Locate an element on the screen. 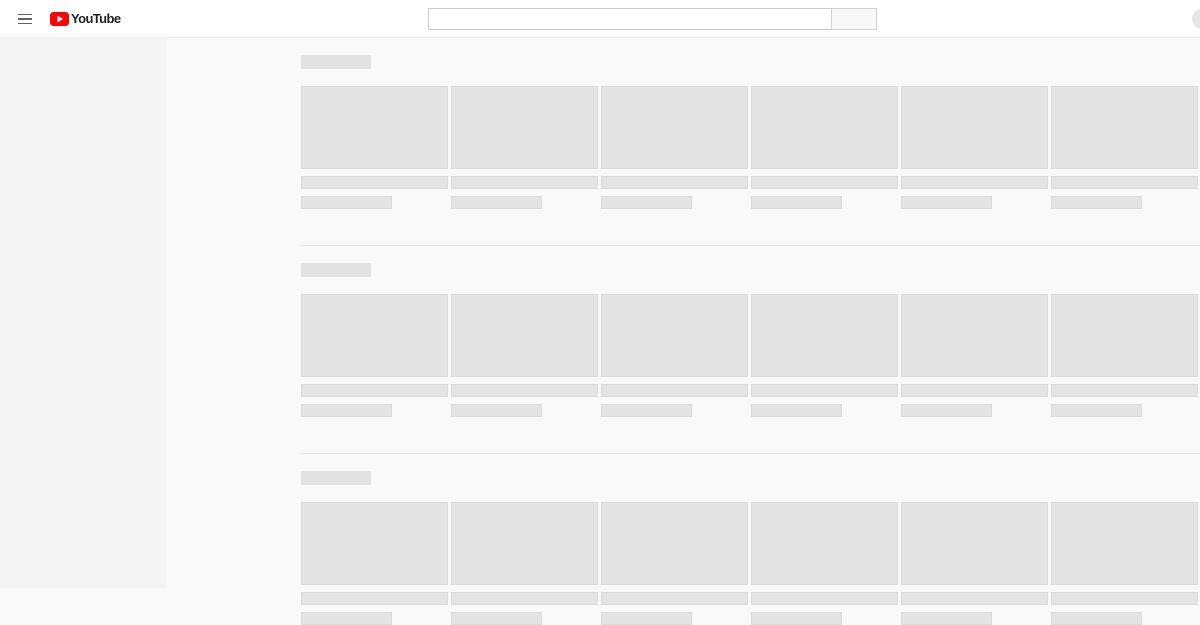  avatar is located at coordinates (1196, 19).